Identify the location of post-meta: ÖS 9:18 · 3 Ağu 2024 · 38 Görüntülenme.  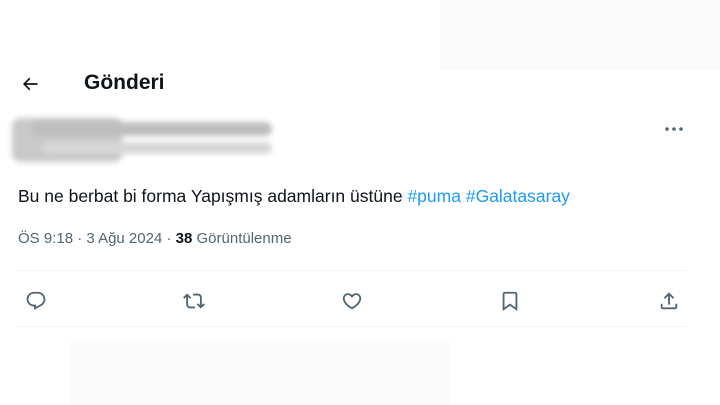
(155, 238).